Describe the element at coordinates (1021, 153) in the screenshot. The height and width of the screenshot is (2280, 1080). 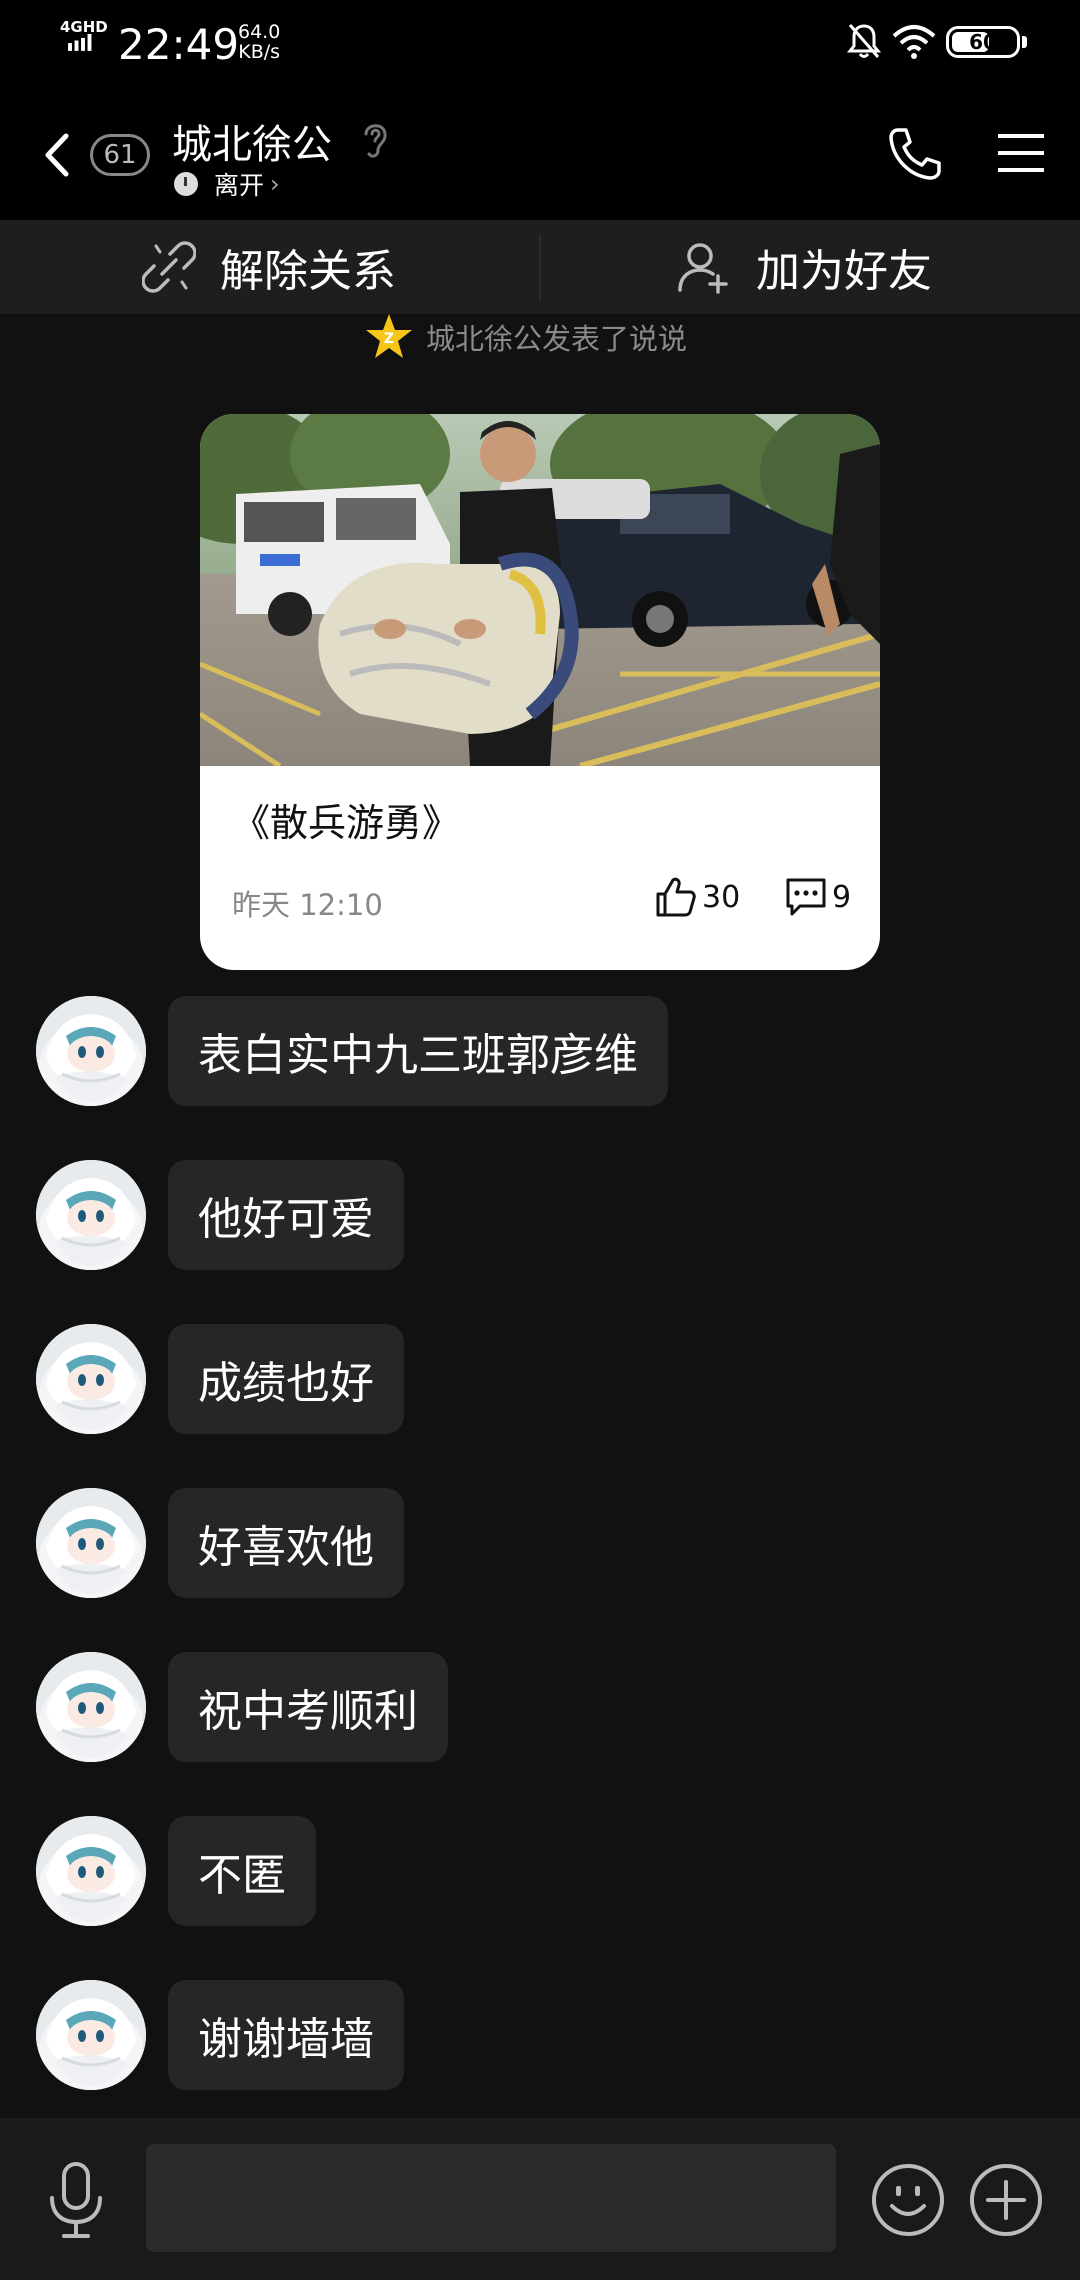
I see `menu-icon` at that location.